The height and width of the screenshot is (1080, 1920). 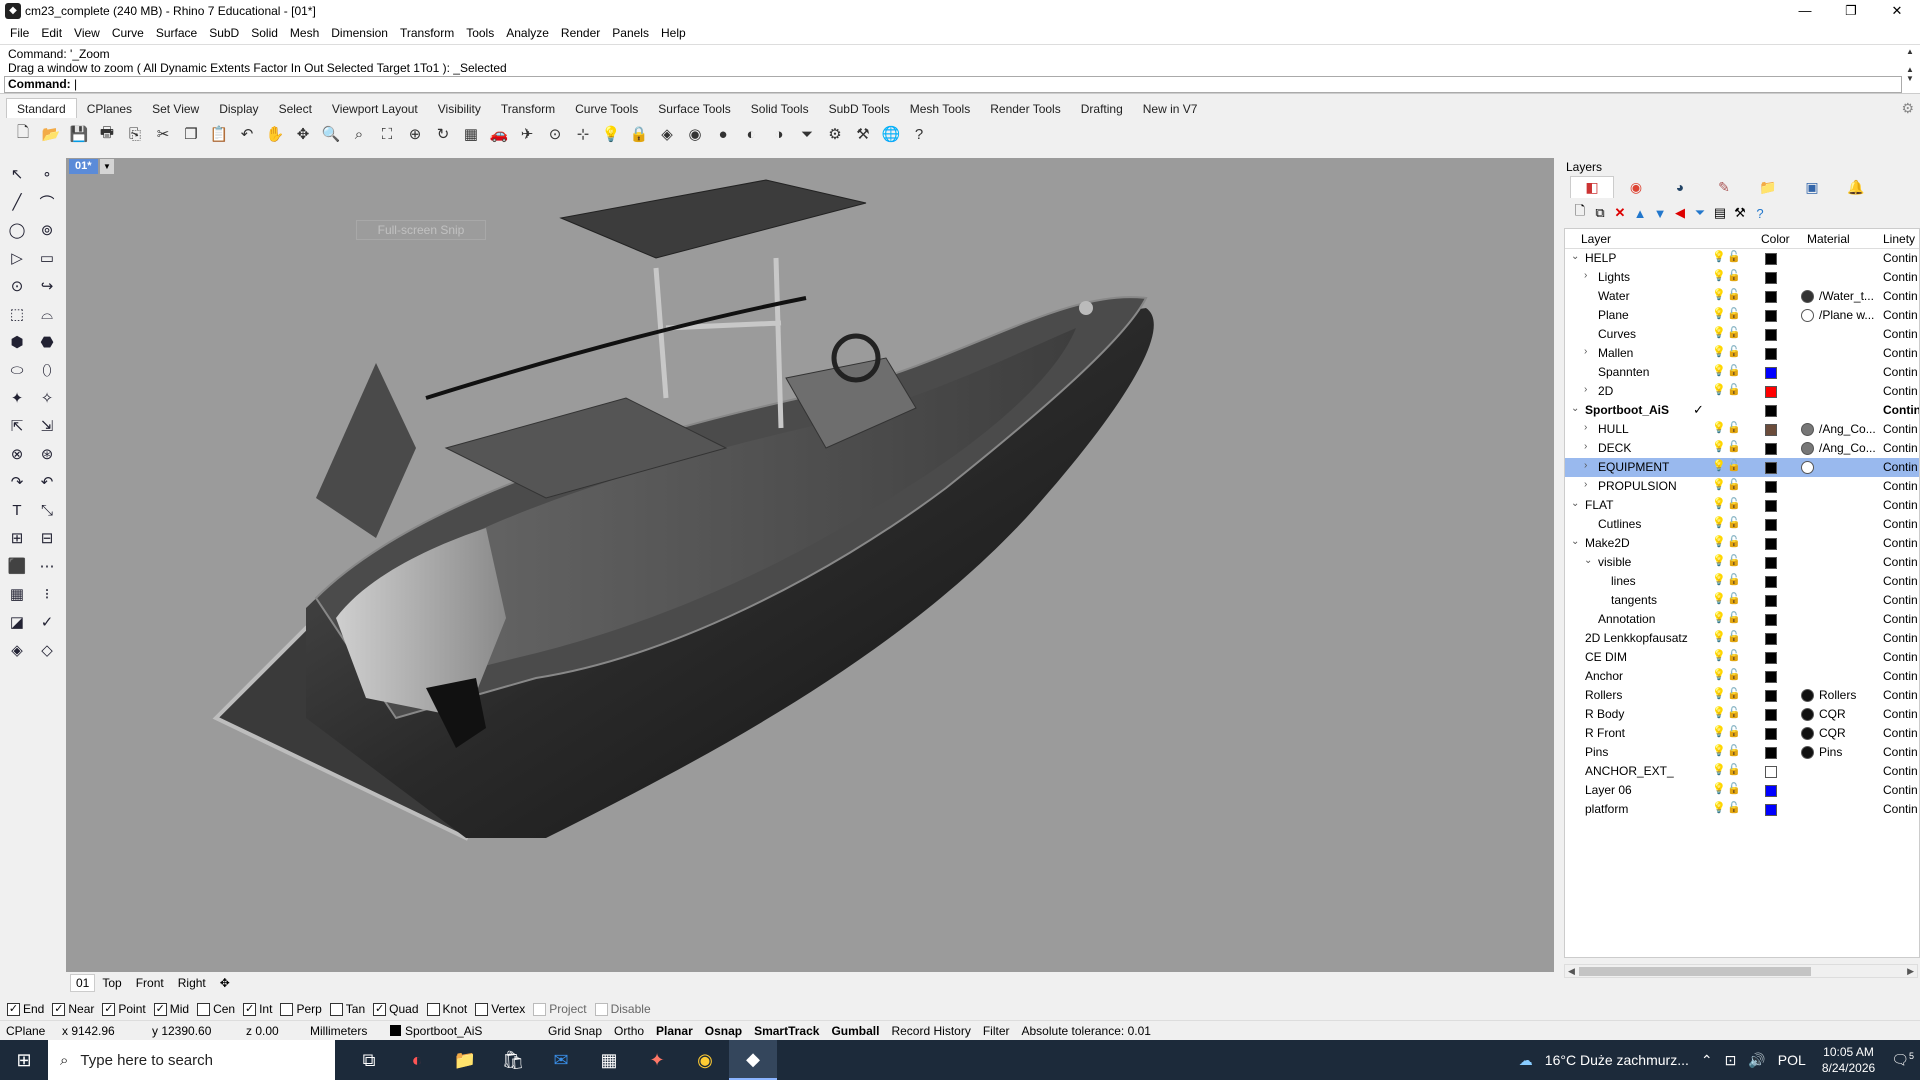 I want to click on new-file-icon: 🗋, so click(x=23, y=134).